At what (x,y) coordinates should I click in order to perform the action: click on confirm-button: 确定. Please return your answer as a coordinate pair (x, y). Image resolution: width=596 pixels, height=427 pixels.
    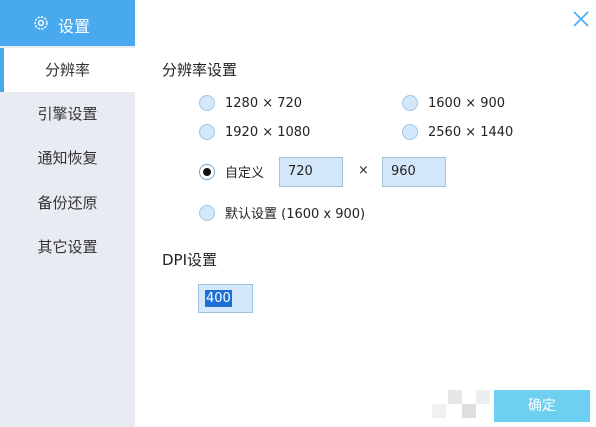
    Looking at the image, I should click on (542, 406).